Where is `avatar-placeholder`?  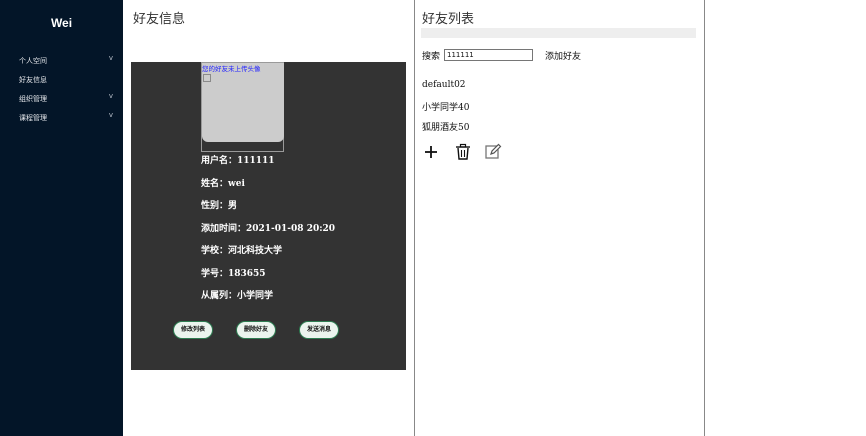
avatar-placeholder is located at coordinates (243, 102).